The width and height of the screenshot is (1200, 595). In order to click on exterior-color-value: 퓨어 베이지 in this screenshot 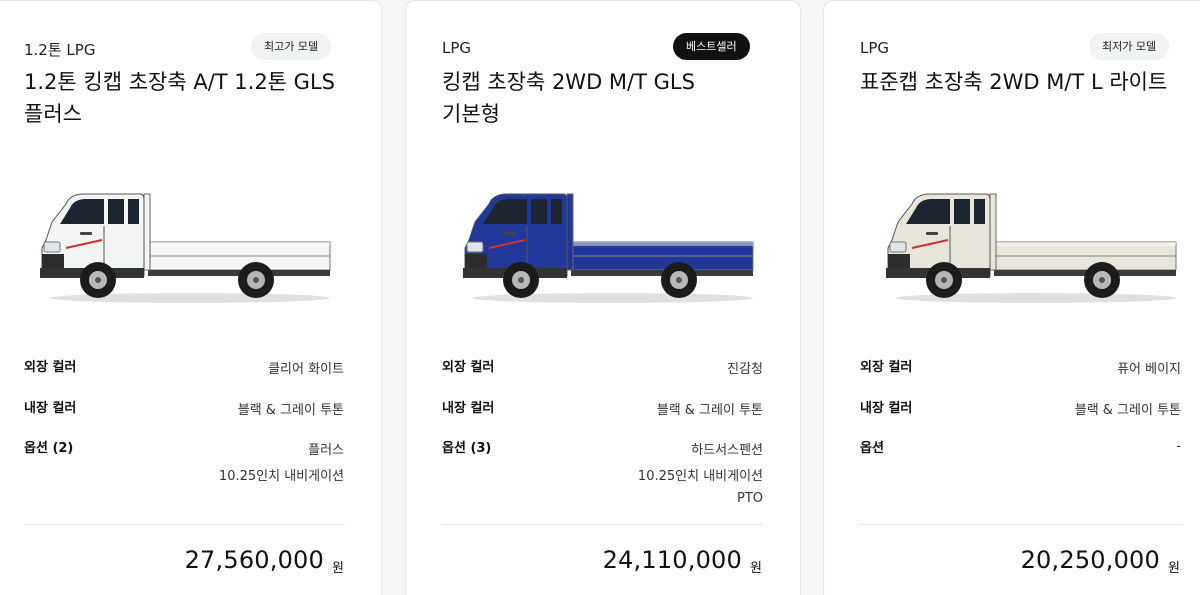, I will do `click(1149, 369)`.